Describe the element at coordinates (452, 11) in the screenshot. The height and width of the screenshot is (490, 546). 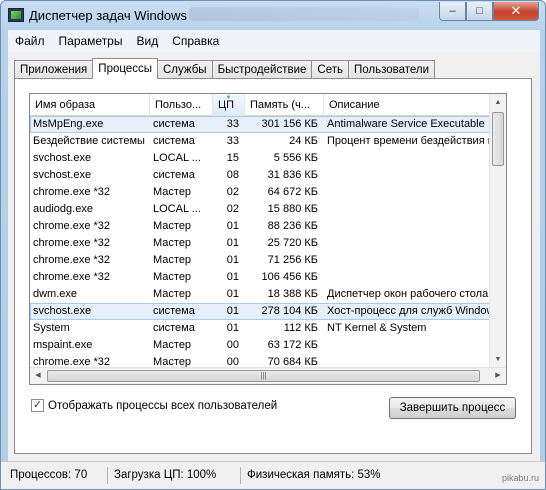
I see `minimize-button: –` at that location.